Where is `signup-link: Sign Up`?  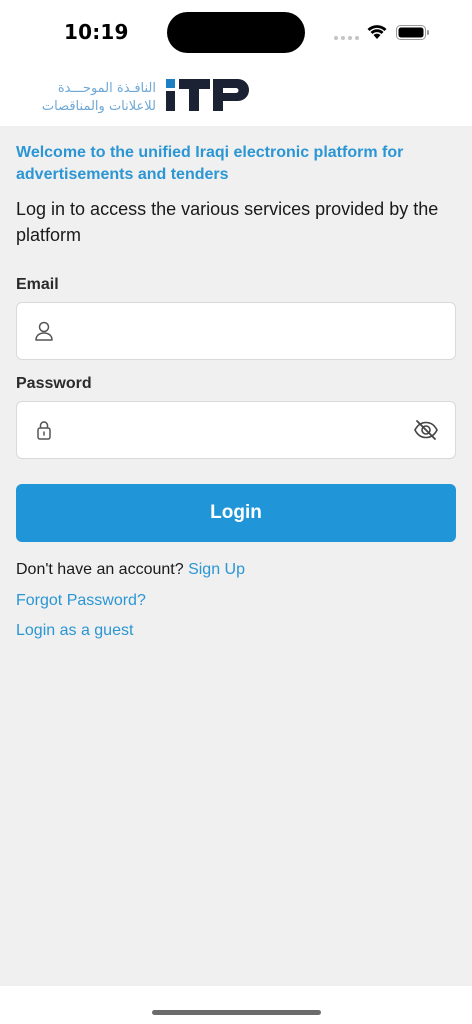
signup-link: Sign Up is located at coordinates (216, 569).